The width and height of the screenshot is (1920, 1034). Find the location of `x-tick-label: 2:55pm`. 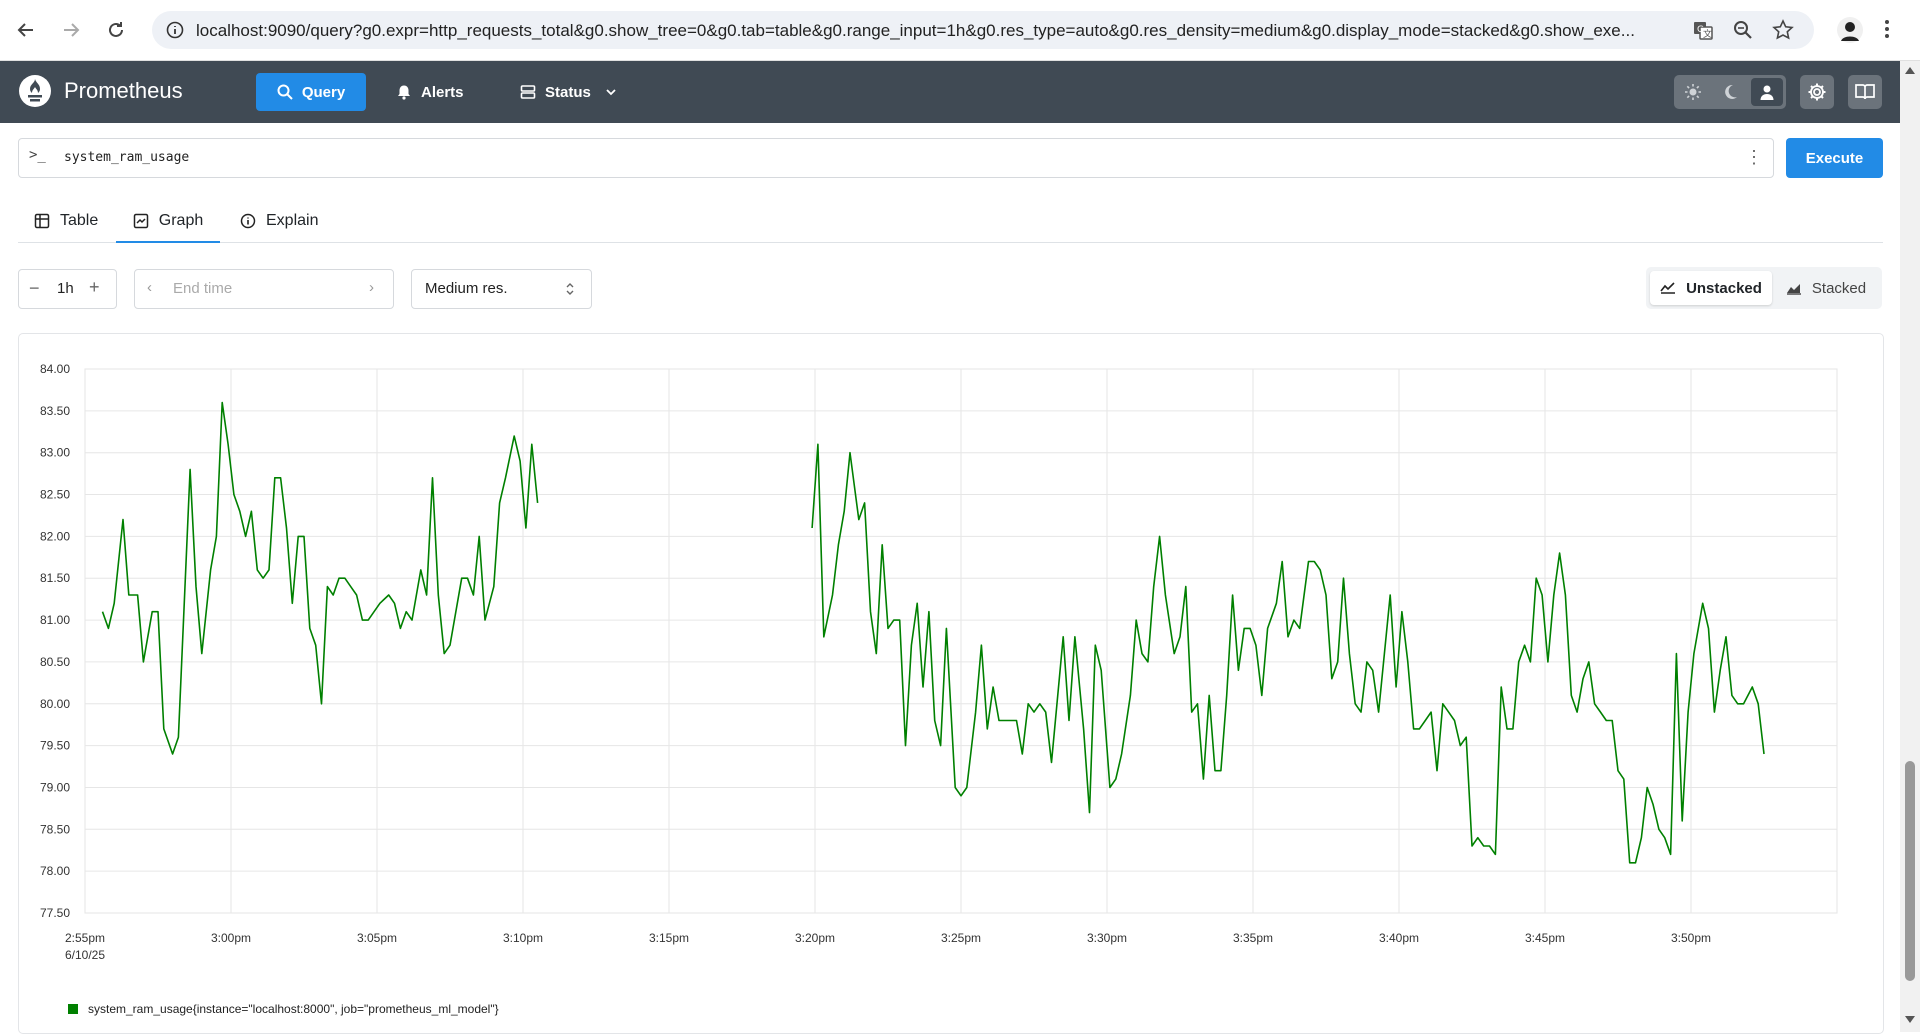

x-tick-label: 2:55pm is located at coordinates (85, 938).